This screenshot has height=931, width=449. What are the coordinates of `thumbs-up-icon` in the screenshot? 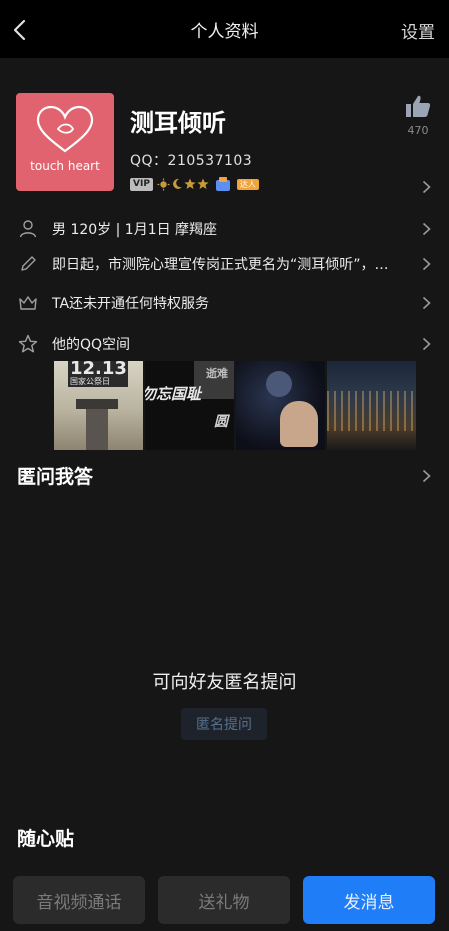 It's located at (418, 106).